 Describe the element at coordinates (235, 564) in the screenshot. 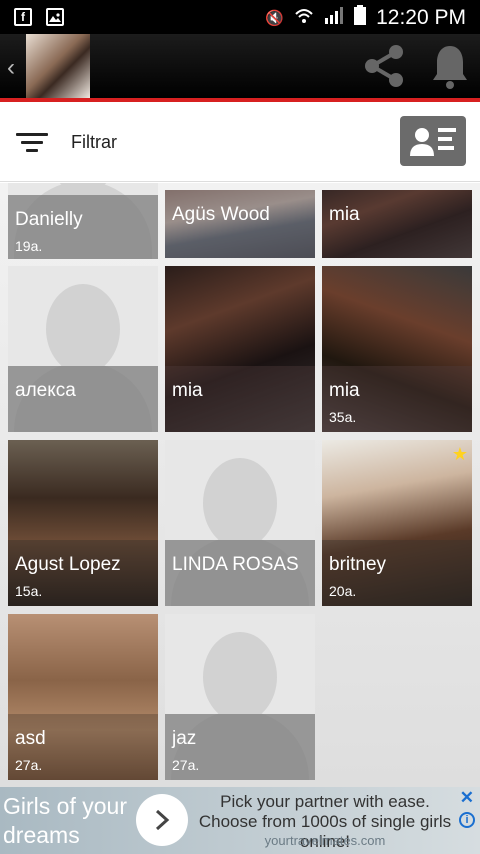

I see `profile-name: LINDA ROSAS` at that location.